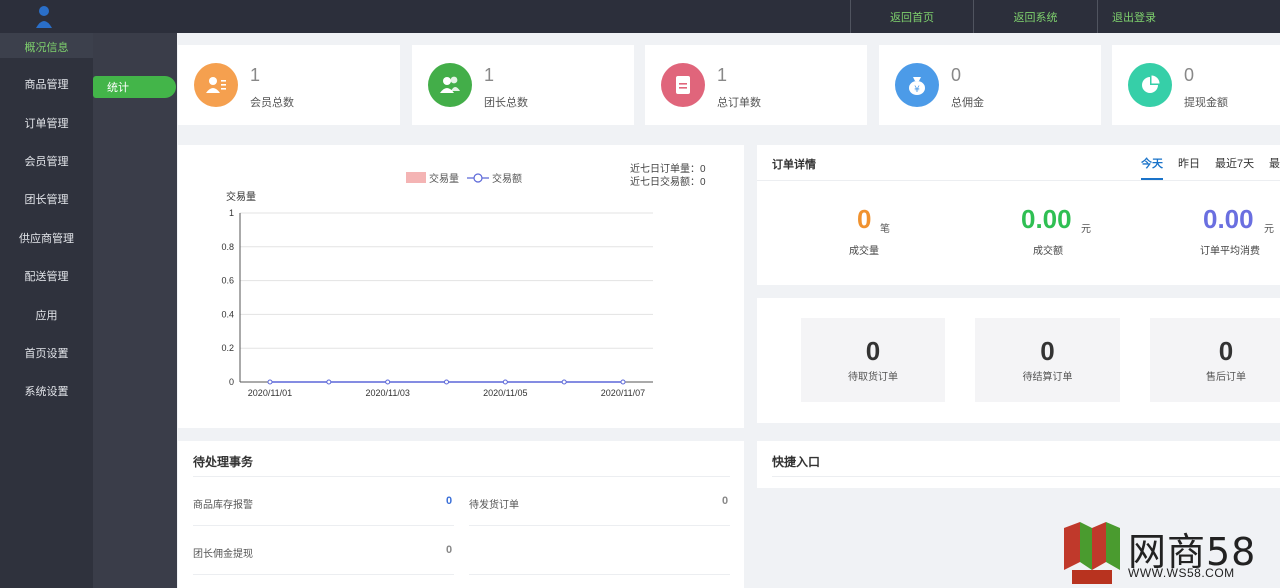 The image size is (1280, 588). Describe the element at coordinates (1150, 85) in the screenshot. I see `pie-chart-icon` at that location.